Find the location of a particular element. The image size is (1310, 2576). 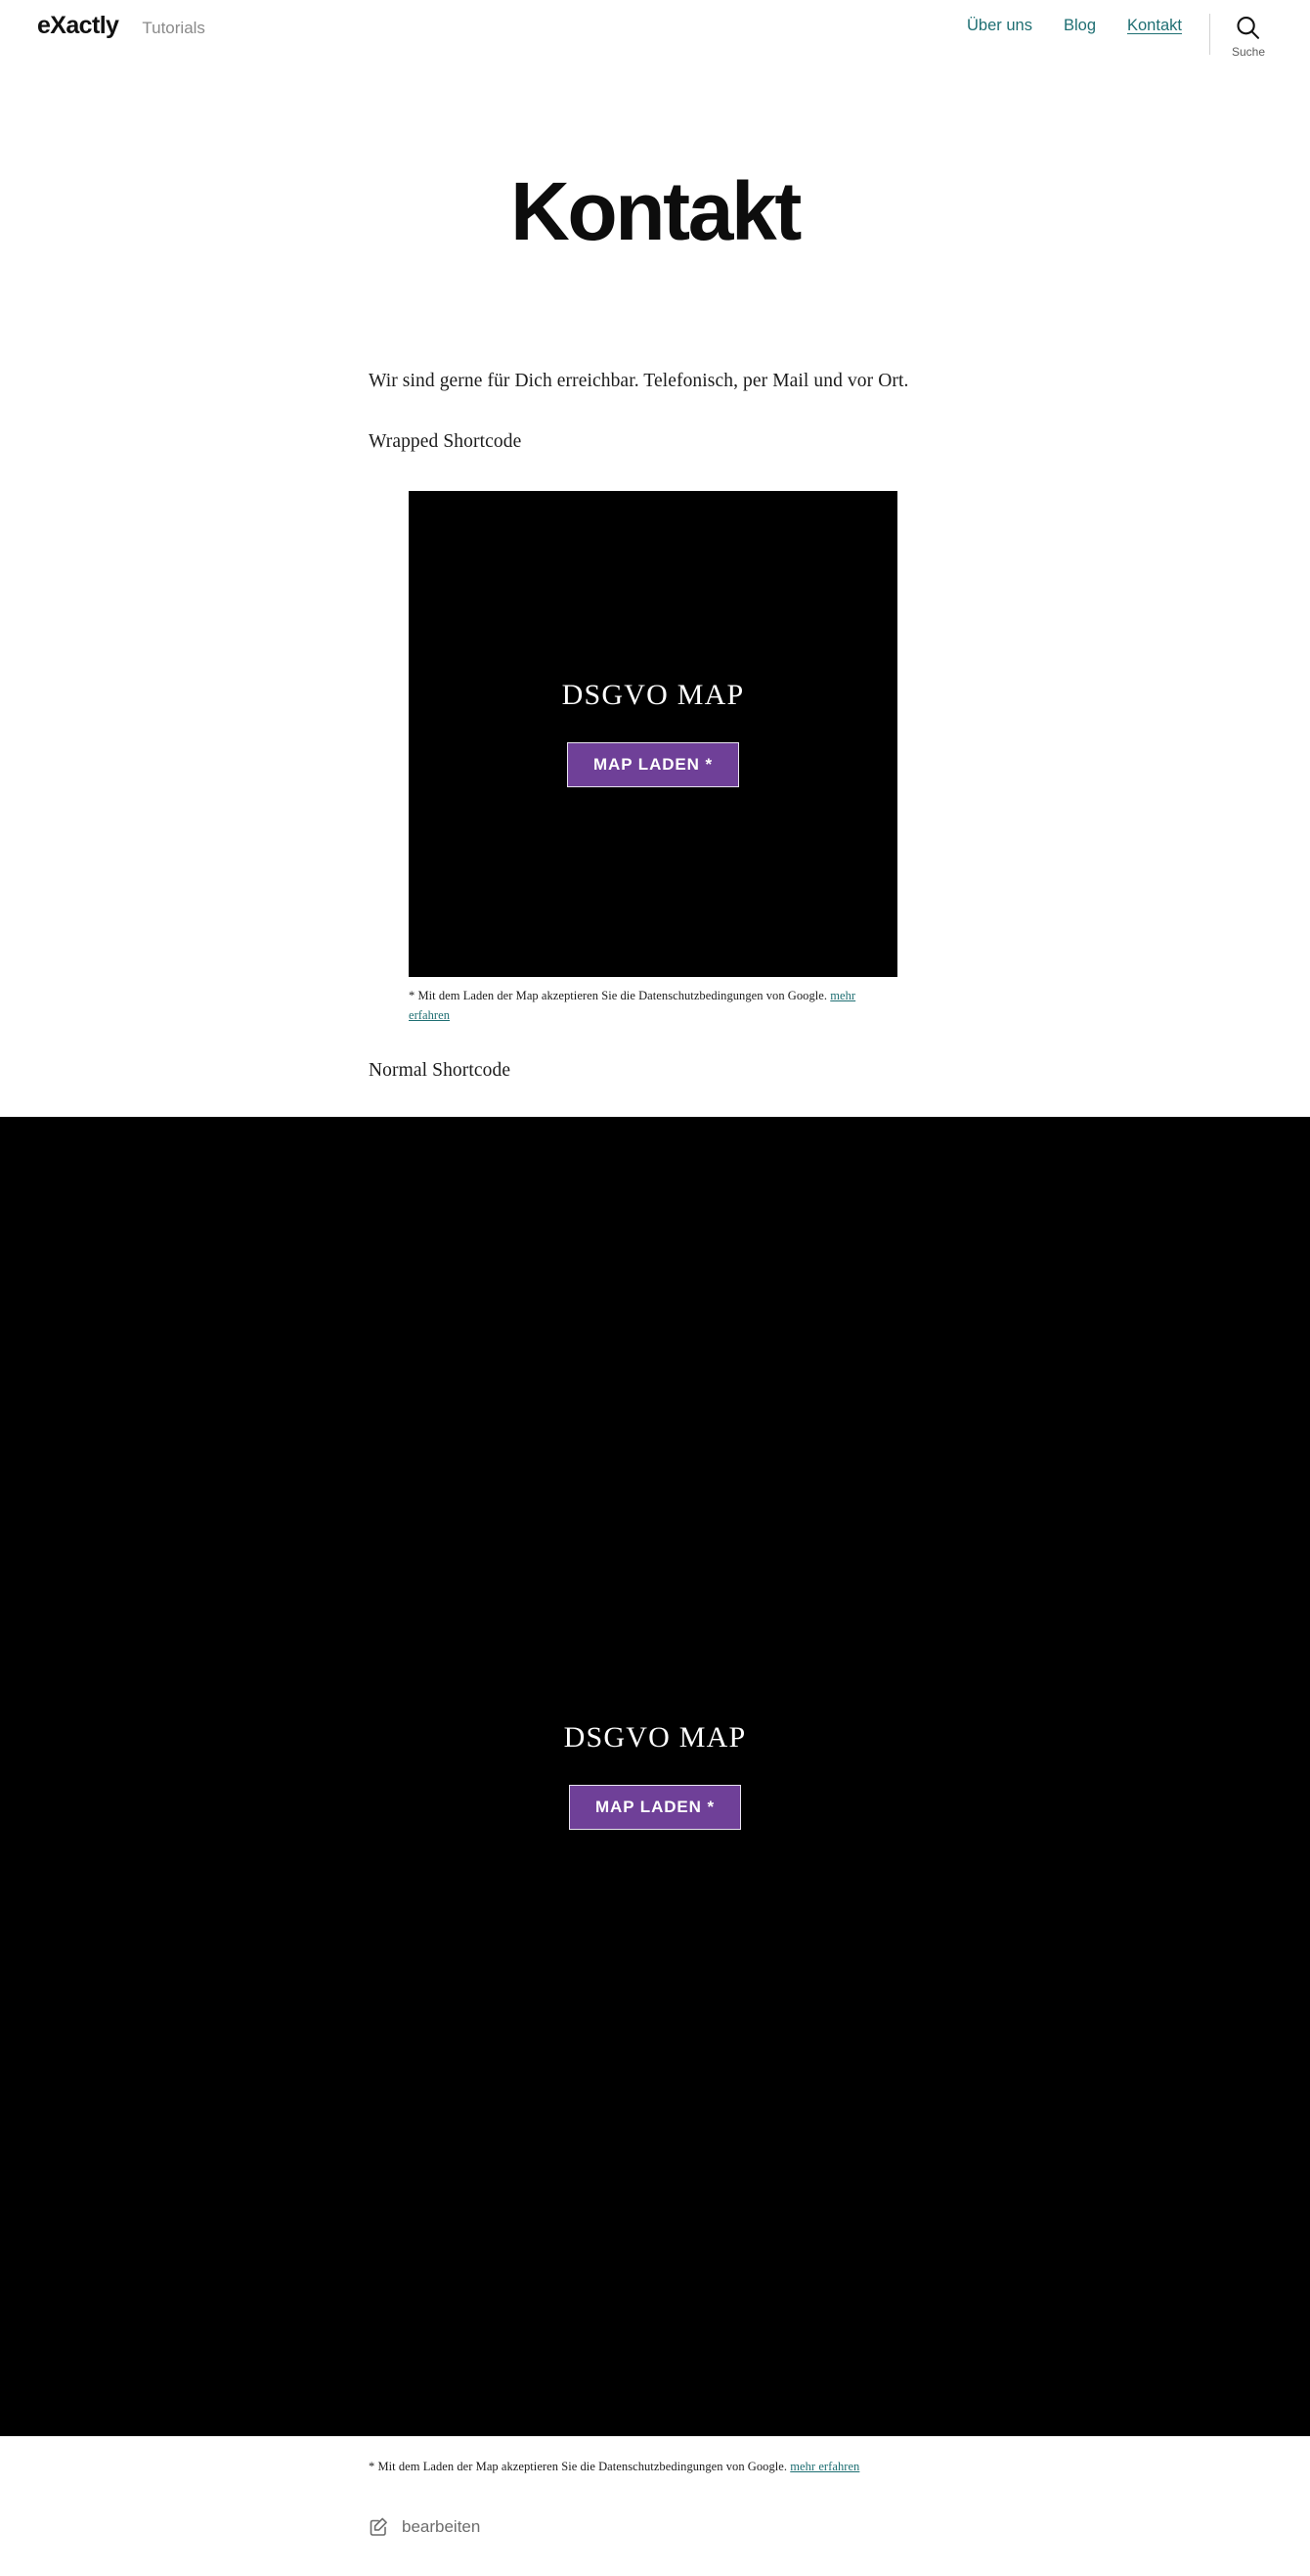

brand-tagline-tutorials: Tutorials is located at coordinates (173, 28).